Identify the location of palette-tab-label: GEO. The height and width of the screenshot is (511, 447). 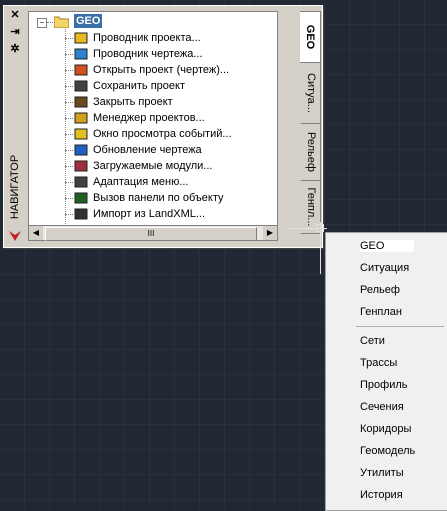
(310, 37).